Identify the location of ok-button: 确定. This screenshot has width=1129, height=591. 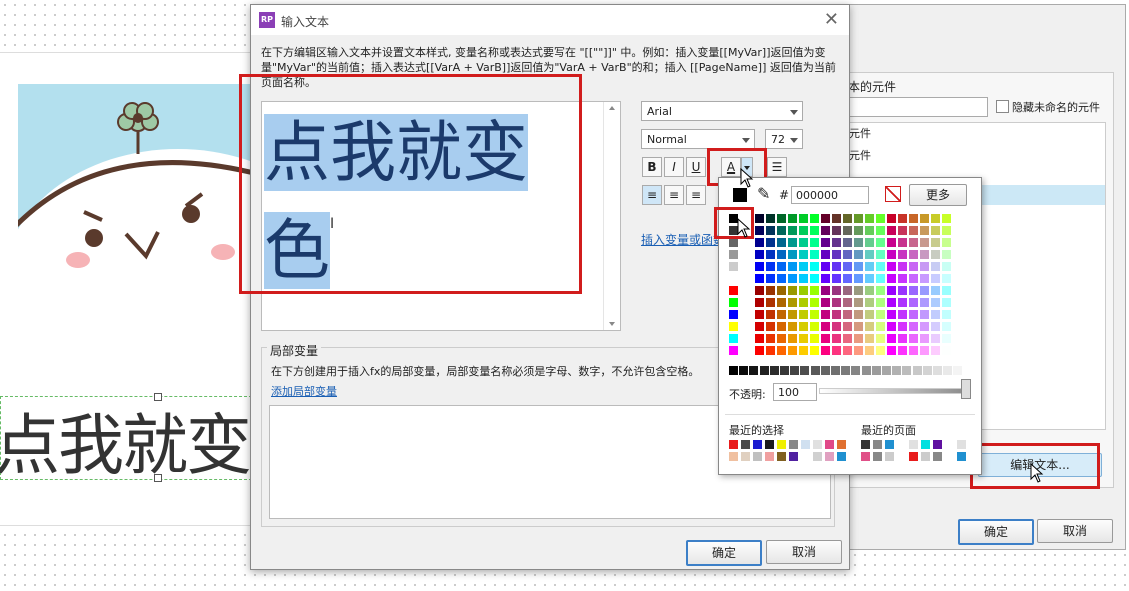
(724, 553).